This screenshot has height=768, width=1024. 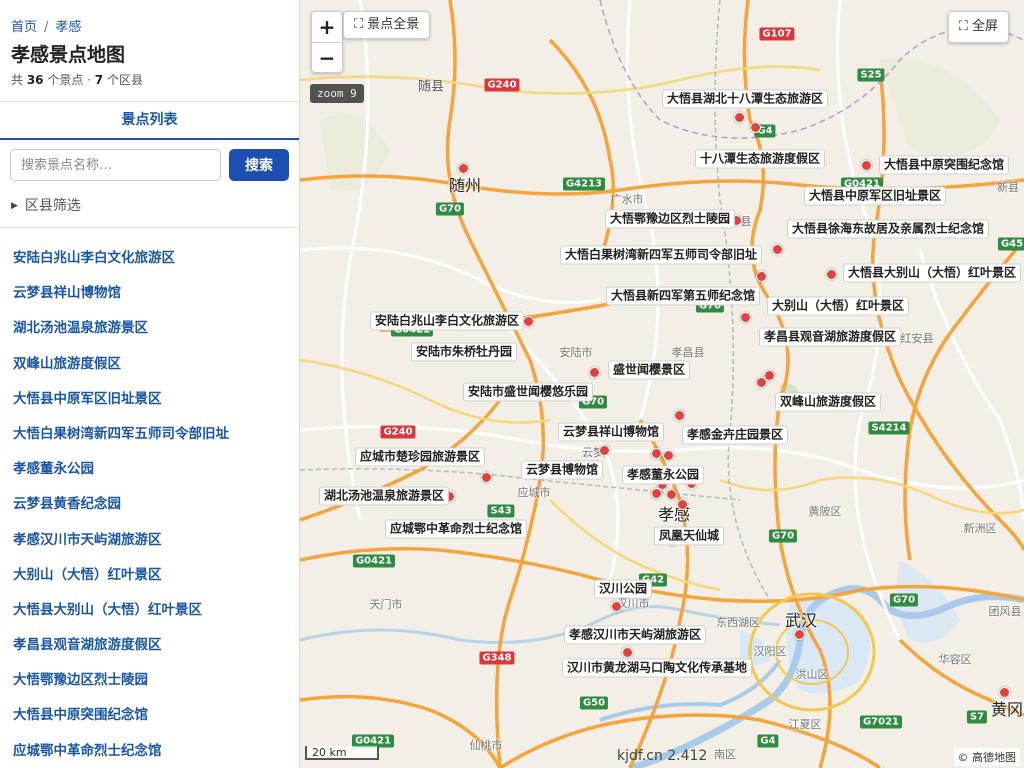 I want to click on city-label: 新洲区, so click(x=980, y=528).